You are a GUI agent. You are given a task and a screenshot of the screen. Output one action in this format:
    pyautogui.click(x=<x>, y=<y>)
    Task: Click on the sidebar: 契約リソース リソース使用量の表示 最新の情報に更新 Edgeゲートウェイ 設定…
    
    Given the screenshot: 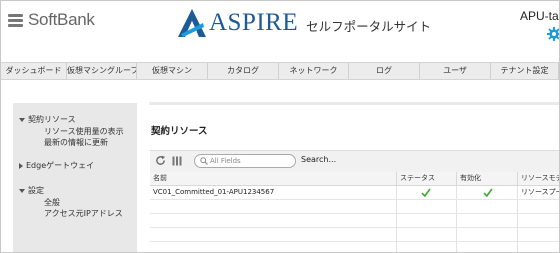 What is the action you would take?
    pyautogui.click(x=75, y=177)
    